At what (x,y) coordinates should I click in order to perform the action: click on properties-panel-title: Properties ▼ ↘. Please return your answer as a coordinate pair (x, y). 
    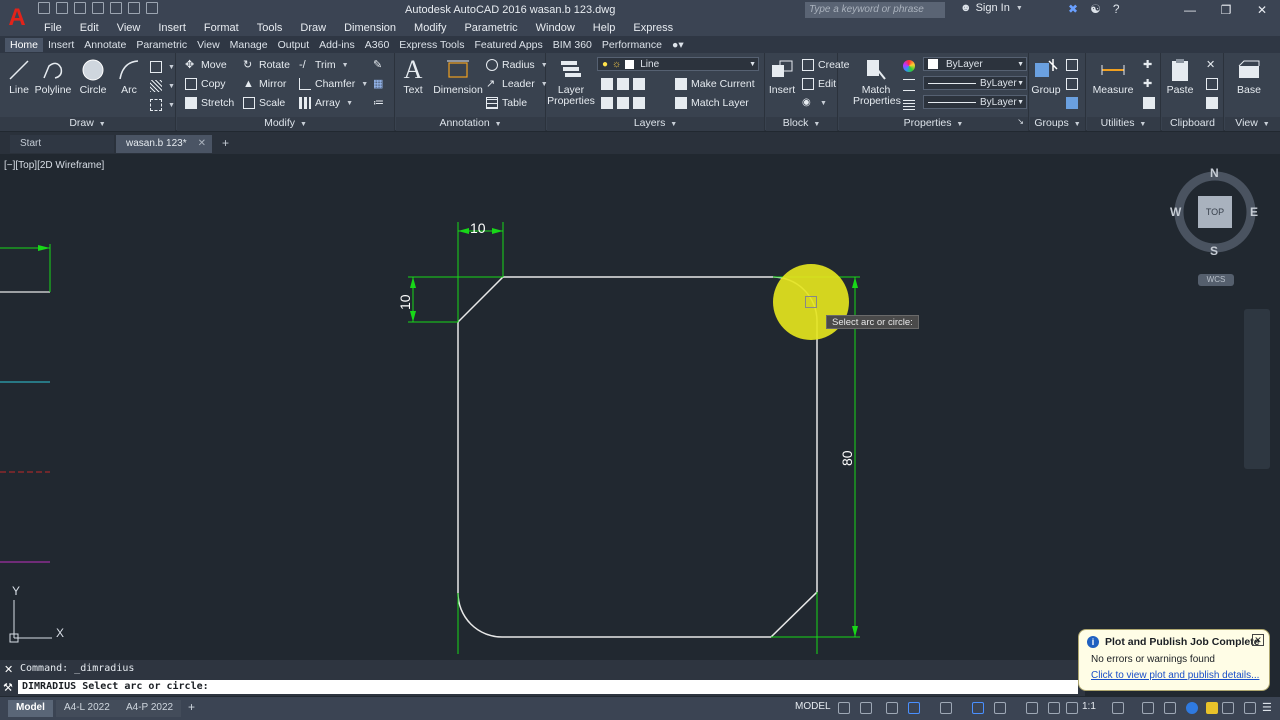
    Looking at the image, I should click on (933, 124).